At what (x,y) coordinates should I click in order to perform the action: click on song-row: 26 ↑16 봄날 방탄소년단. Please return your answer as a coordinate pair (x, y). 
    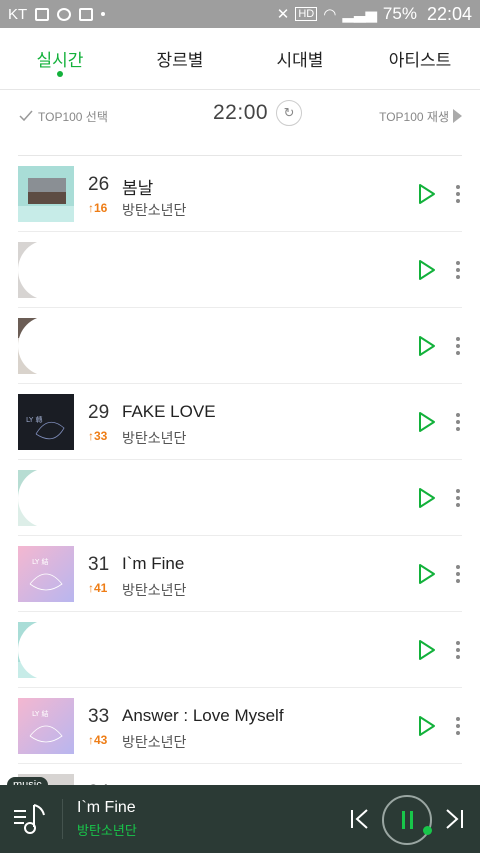
    Looking at the image, I should click on (240, 194).